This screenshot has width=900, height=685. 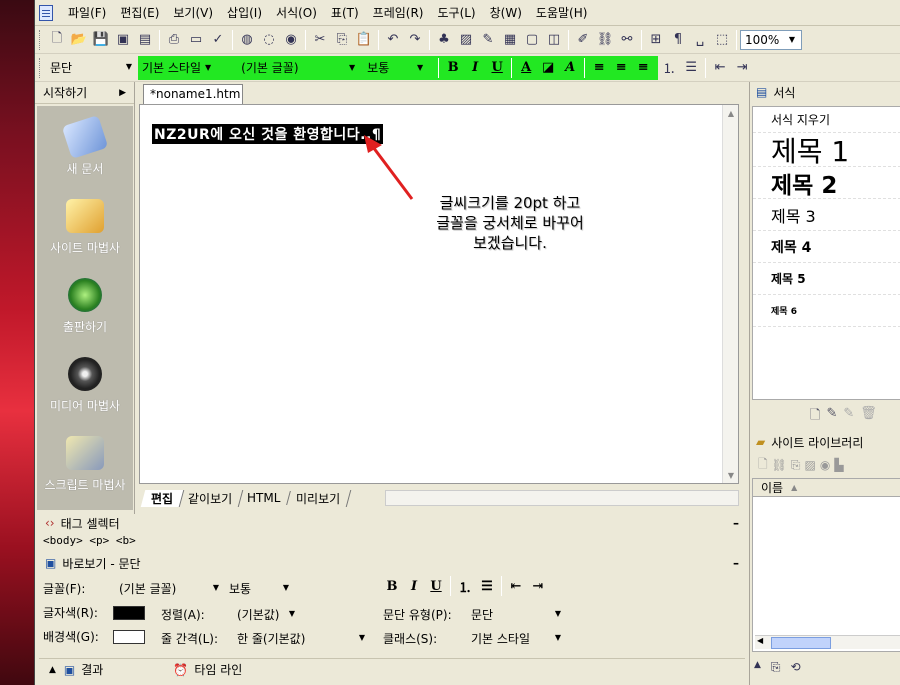 What do you see at coordinates (456, 12) in the screenshot?
I see `menu-tools: 도구(L)` at bounding box center [456, 12].